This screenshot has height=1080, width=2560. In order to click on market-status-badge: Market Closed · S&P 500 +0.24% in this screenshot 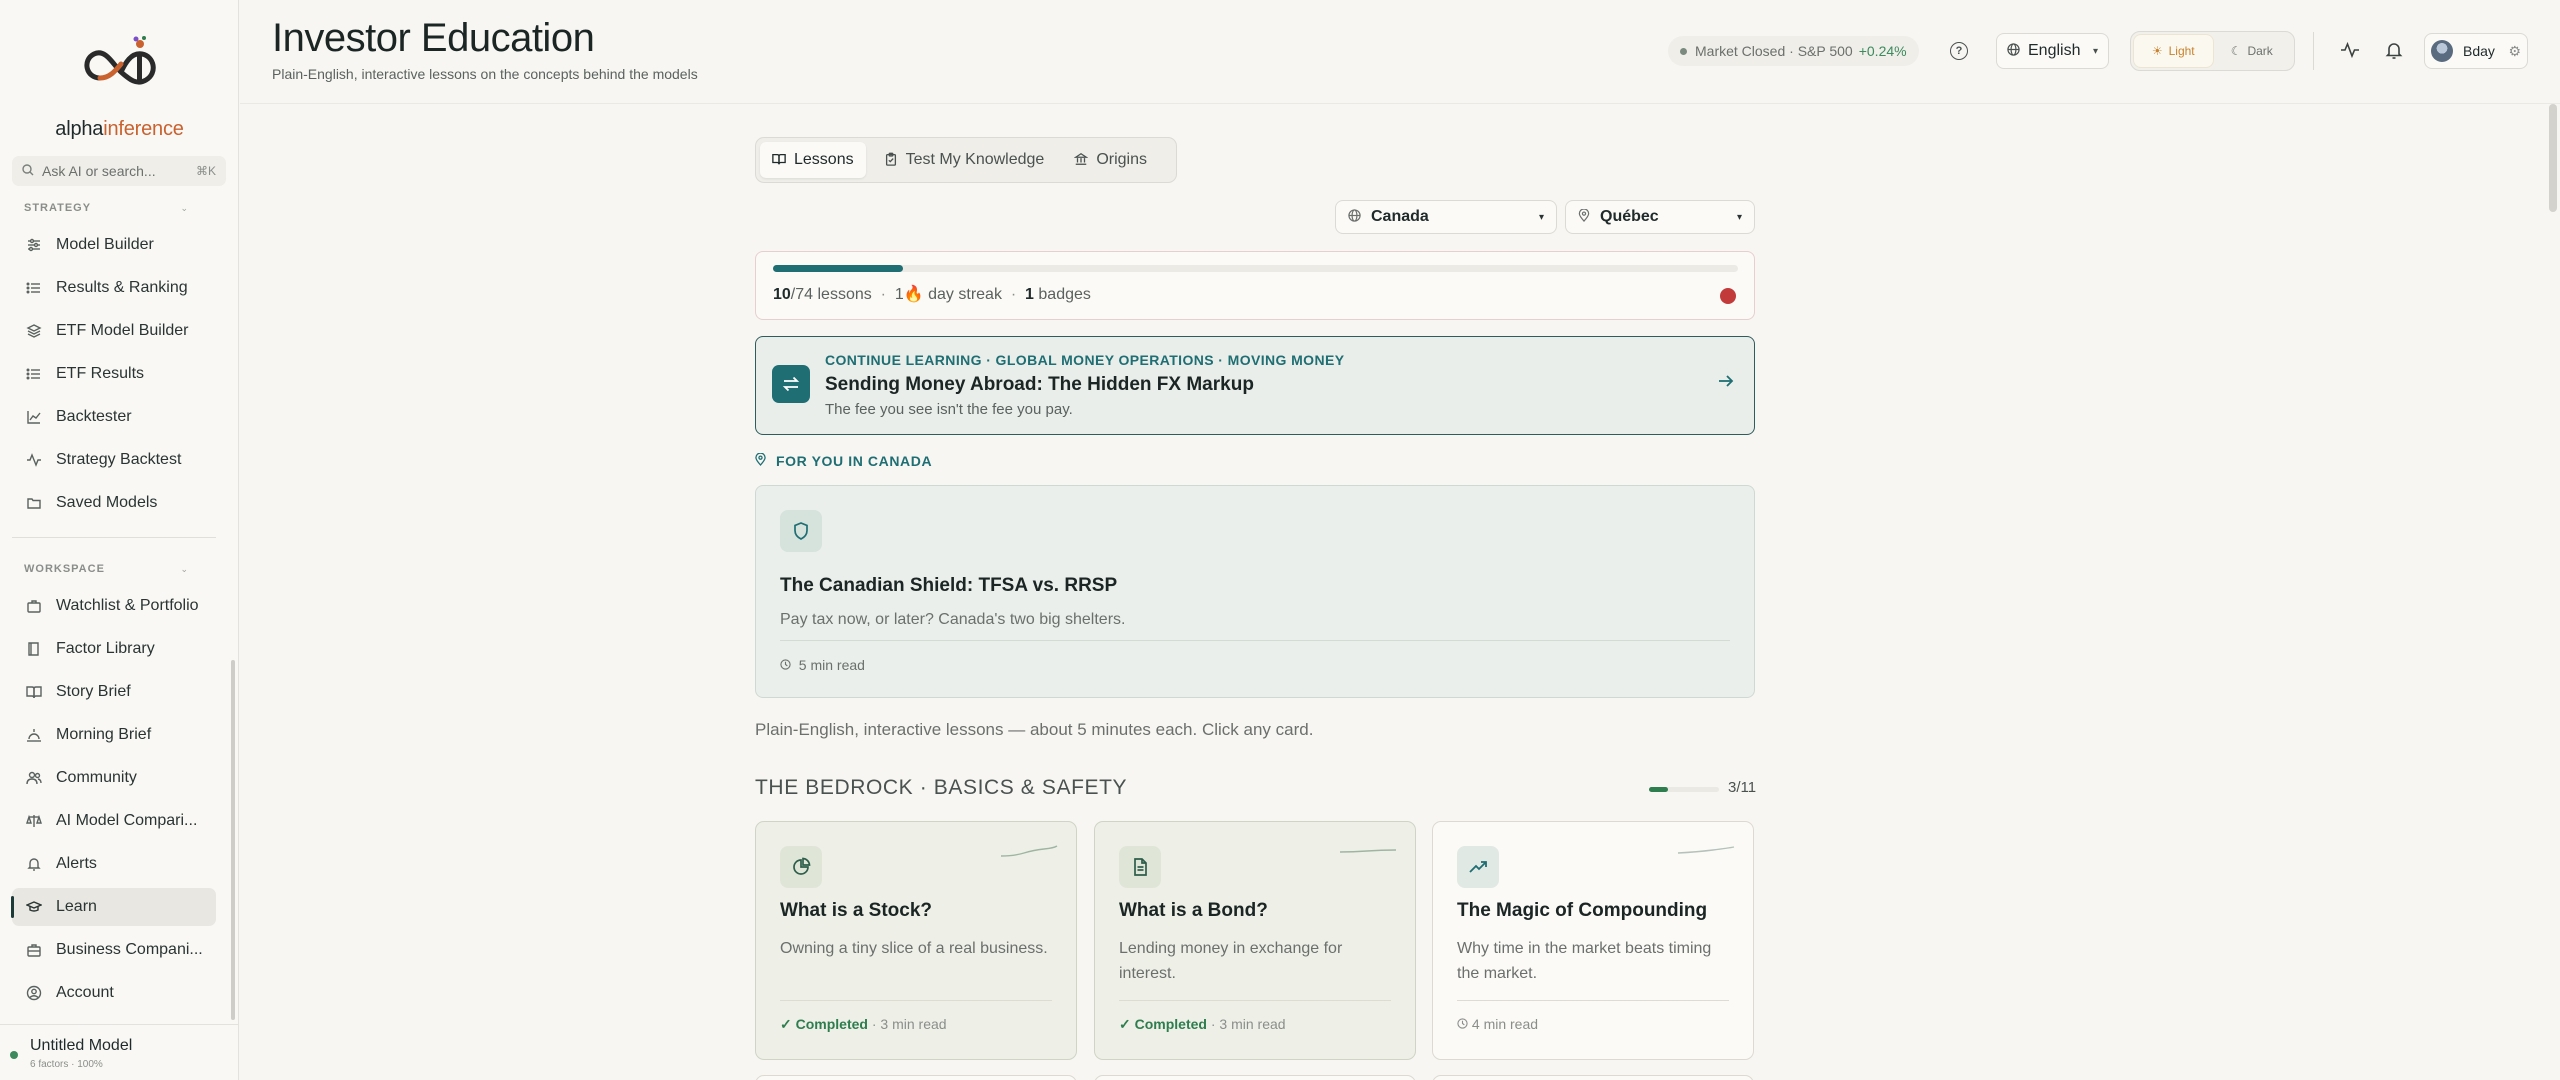, I will do `click(1793, 51)`.